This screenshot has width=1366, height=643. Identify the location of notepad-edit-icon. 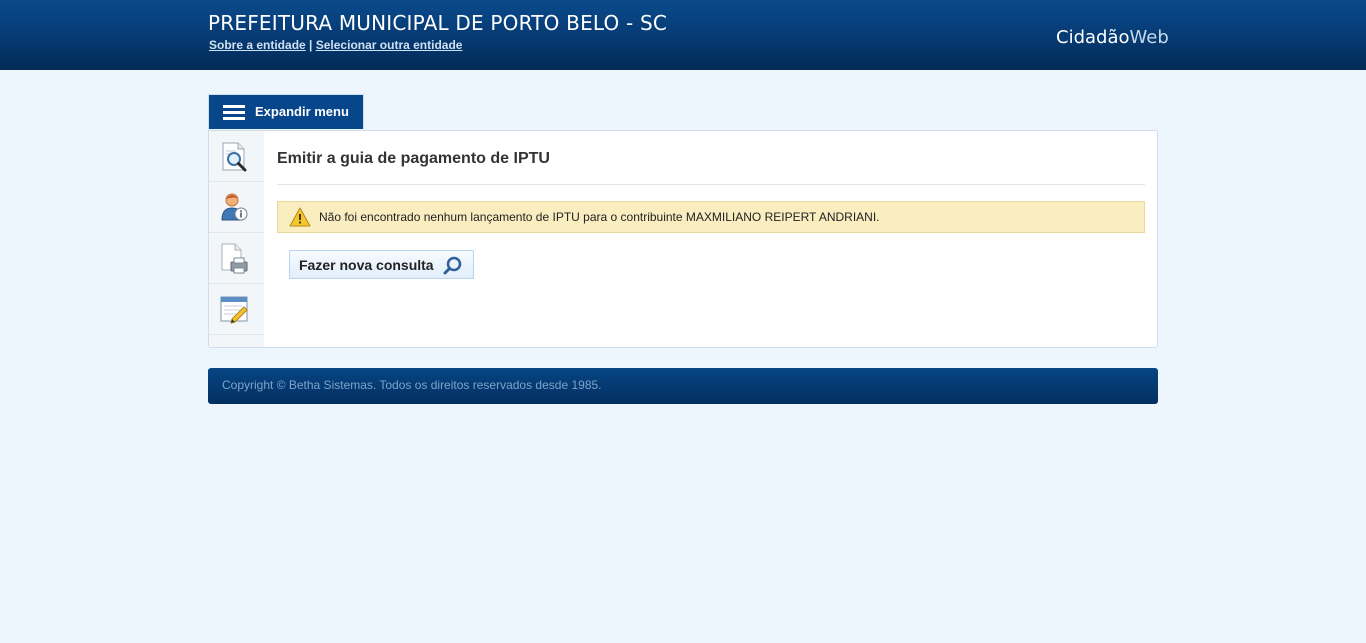
(234, 310).